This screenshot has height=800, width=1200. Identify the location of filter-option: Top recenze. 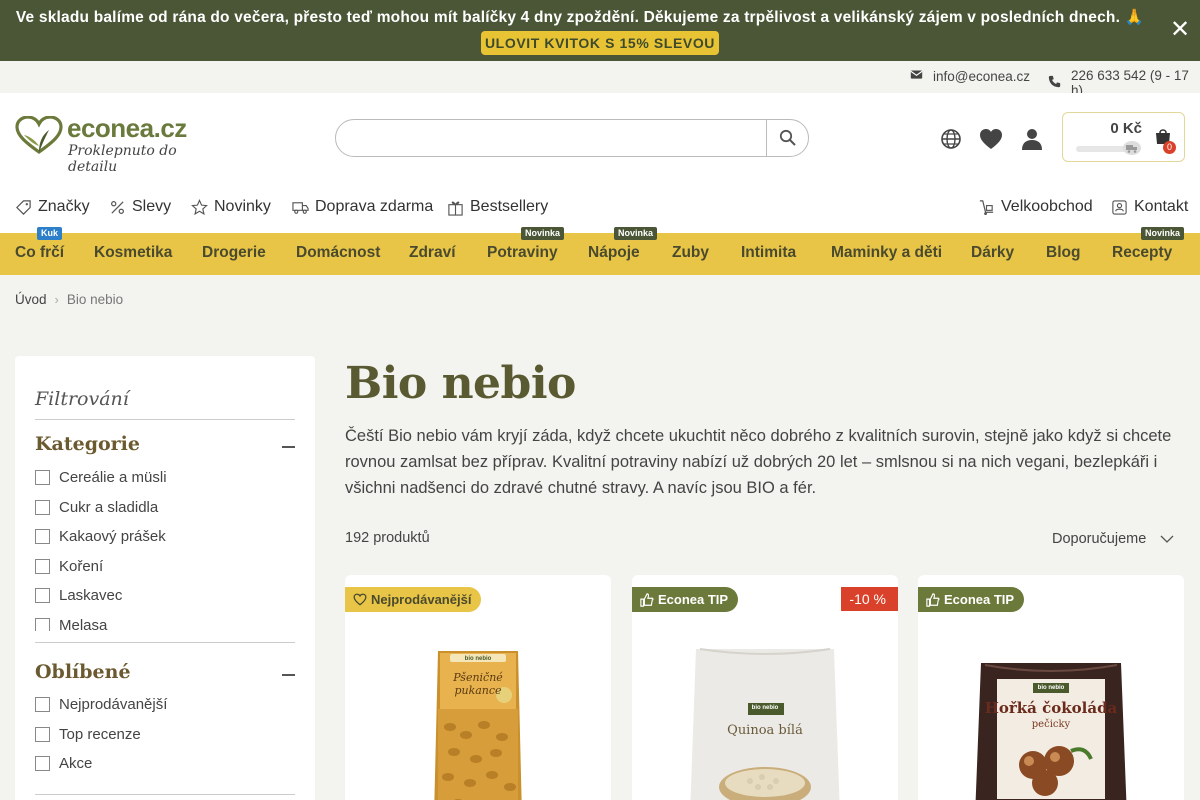
(88, 734).